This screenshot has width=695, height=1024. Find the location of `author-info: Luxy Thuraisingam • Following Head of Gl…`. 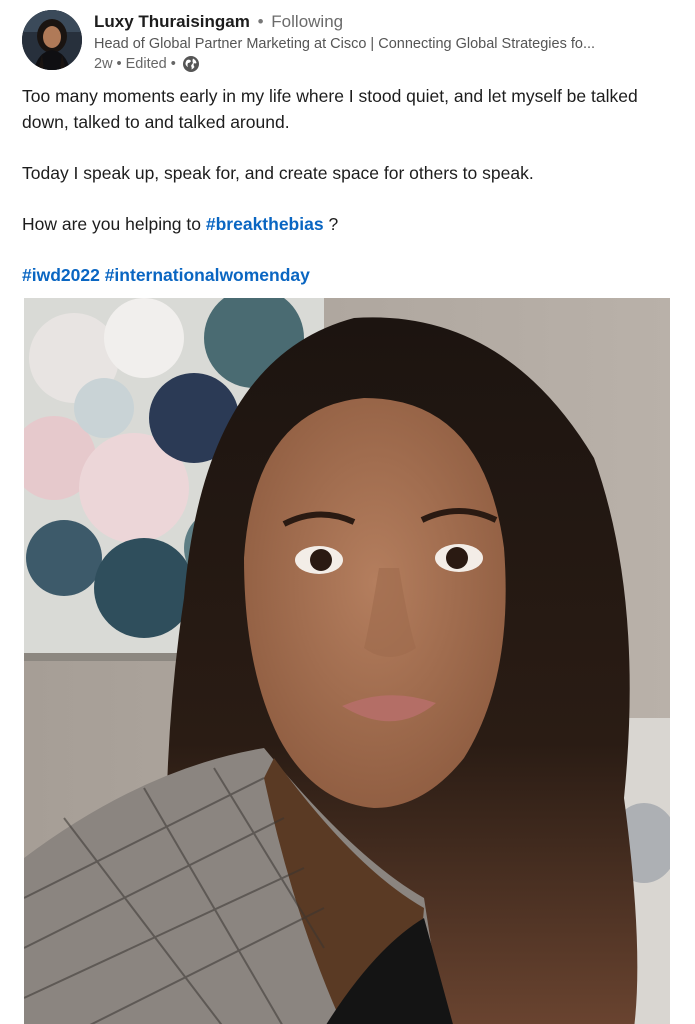

author-info: Luxy Thuraisingam • Following Head of Gl… is located at coordinates (387, 42).